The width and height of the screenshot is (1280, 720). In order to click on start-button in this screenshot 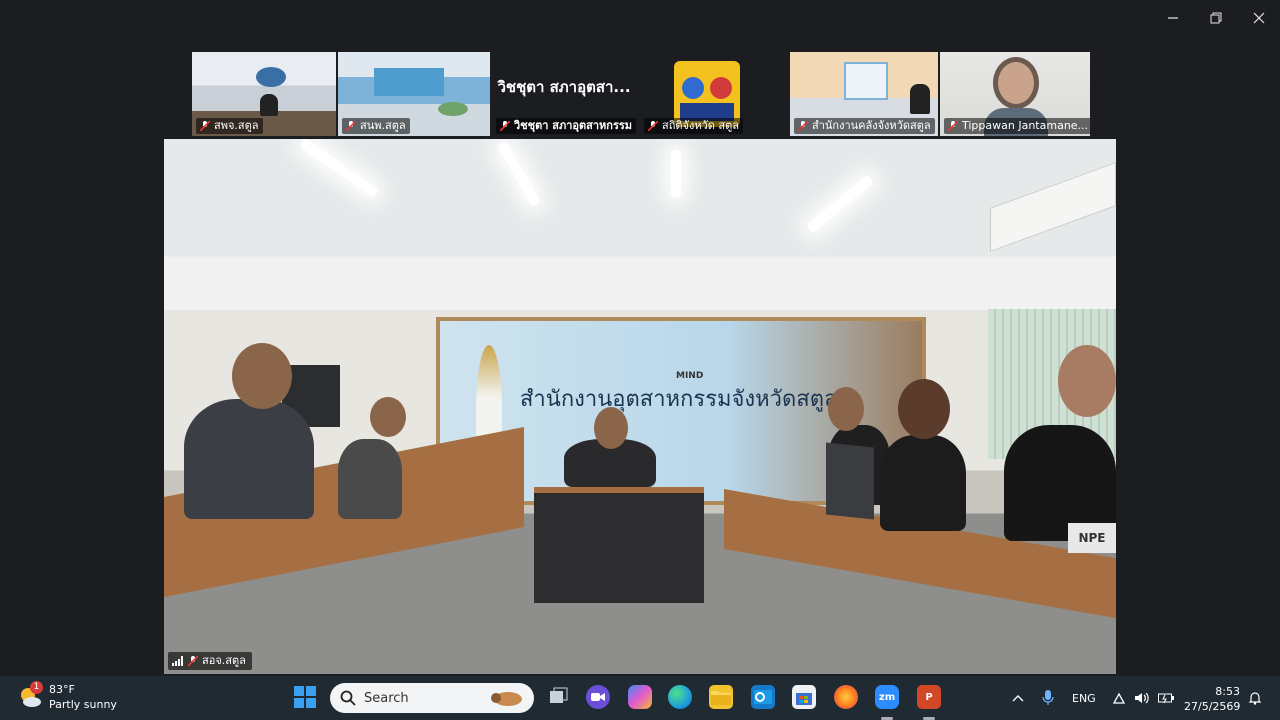, I will do `click(305, 697)`.